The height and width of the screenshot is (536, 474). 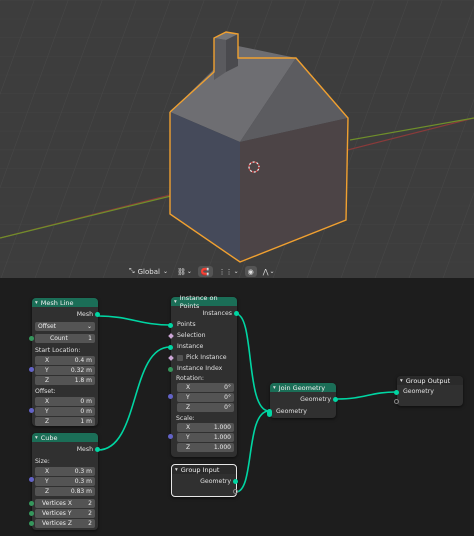 What do you see at coordinates (250, 271) in the screenshot?
I see `proportional-editing-toggle: ◉` at bounding box center [250, 271].